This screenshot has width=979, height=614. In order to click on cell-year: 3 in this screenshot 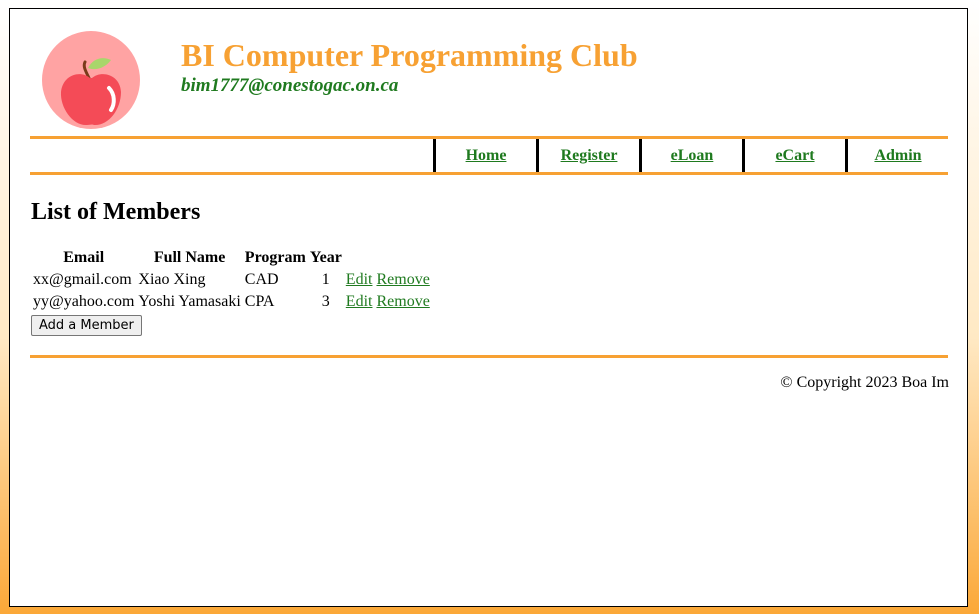, I will do `click(325, 301)`.